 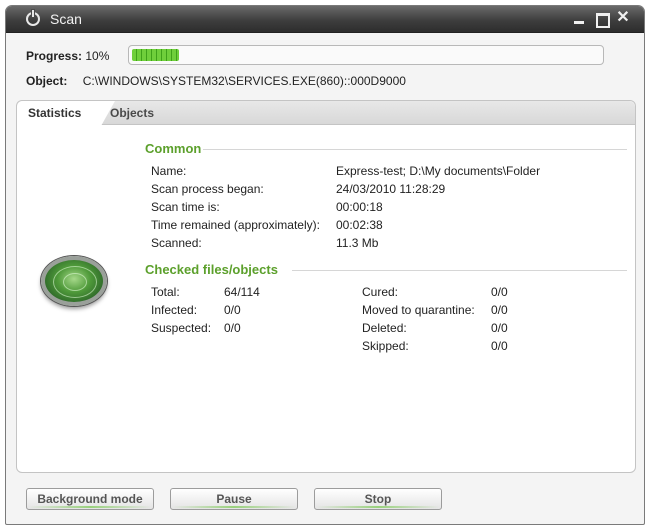 I want to click on total-label: Total:, so click(x=165, y=292).